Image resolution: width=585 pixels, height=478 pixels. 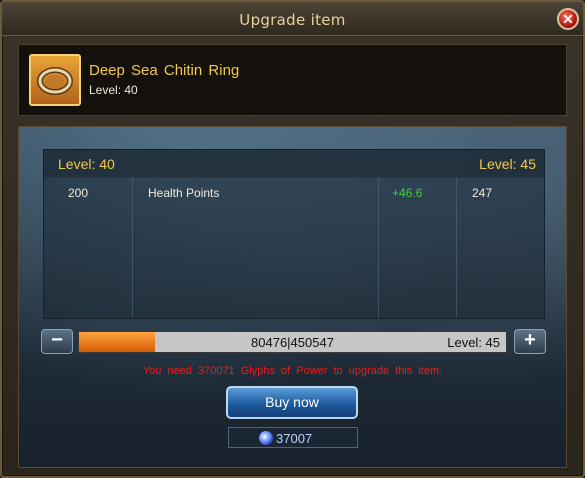 I want to click on currency-display: 37007, so click(x=293, y=437).